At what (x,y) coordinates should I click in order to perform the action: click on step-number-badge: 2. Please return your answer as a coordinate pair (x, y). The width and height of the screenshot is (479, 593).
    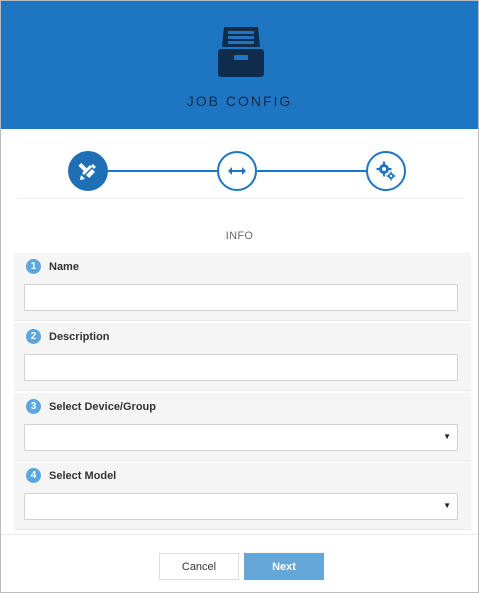
    Looking at the image, I should click on (33, 336).